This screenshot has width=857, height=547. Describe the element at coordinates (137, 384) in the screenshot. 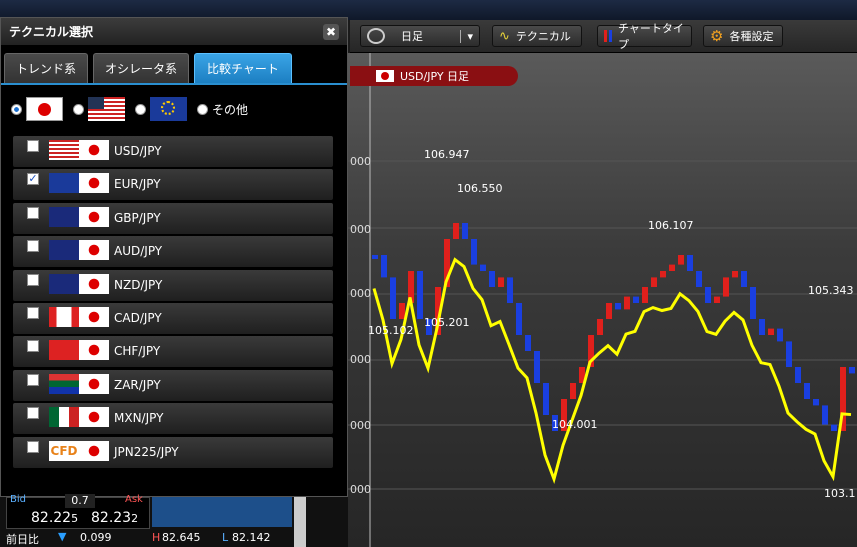

I see `pair-label: ZAR/JPY` at that location.